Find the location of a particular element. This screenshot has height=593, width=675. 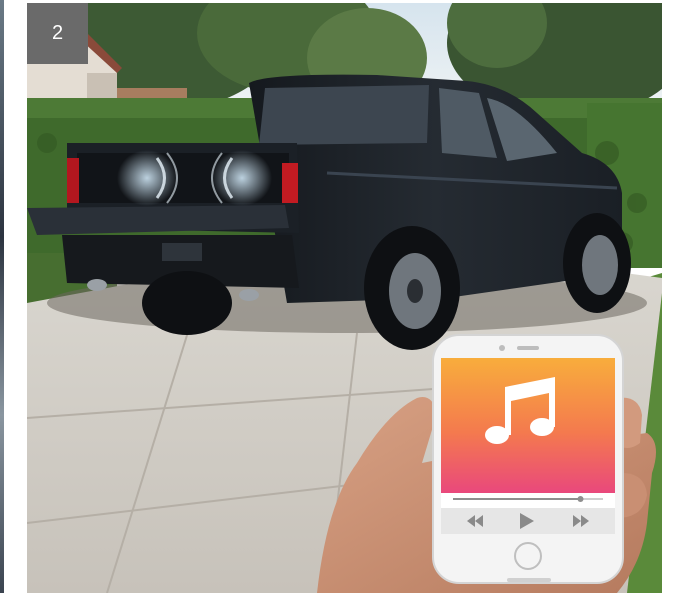

figure-number-badge: 2 is located at coordinates (57, 33).